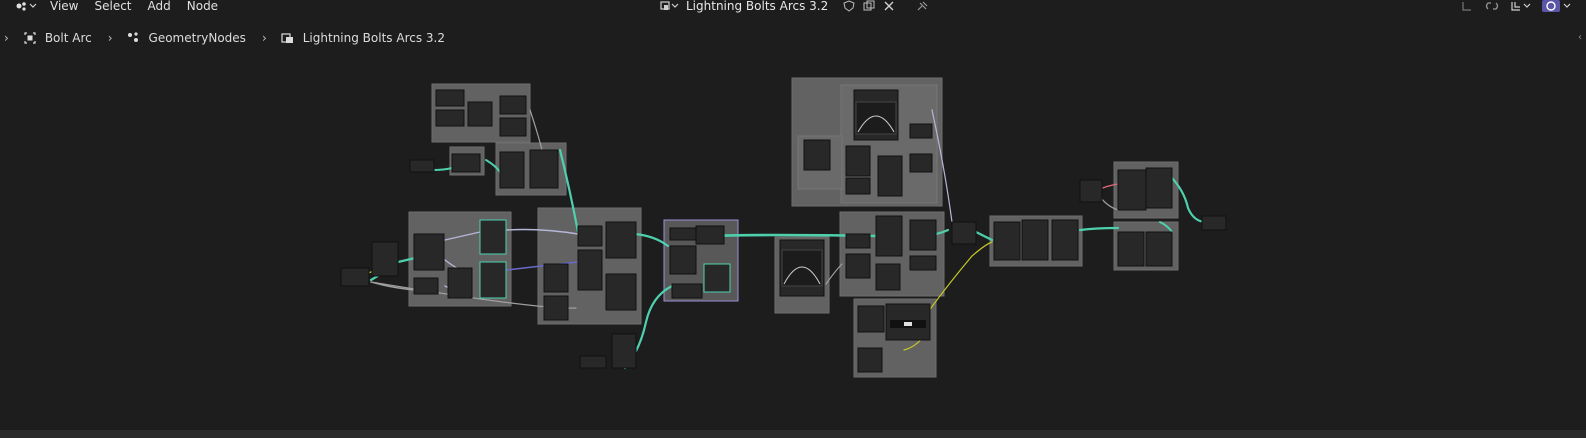 The image size is (1586, 438). Describe the element at coordinates (922, 6) in the screenshot. I see `pin-icon` at that location.